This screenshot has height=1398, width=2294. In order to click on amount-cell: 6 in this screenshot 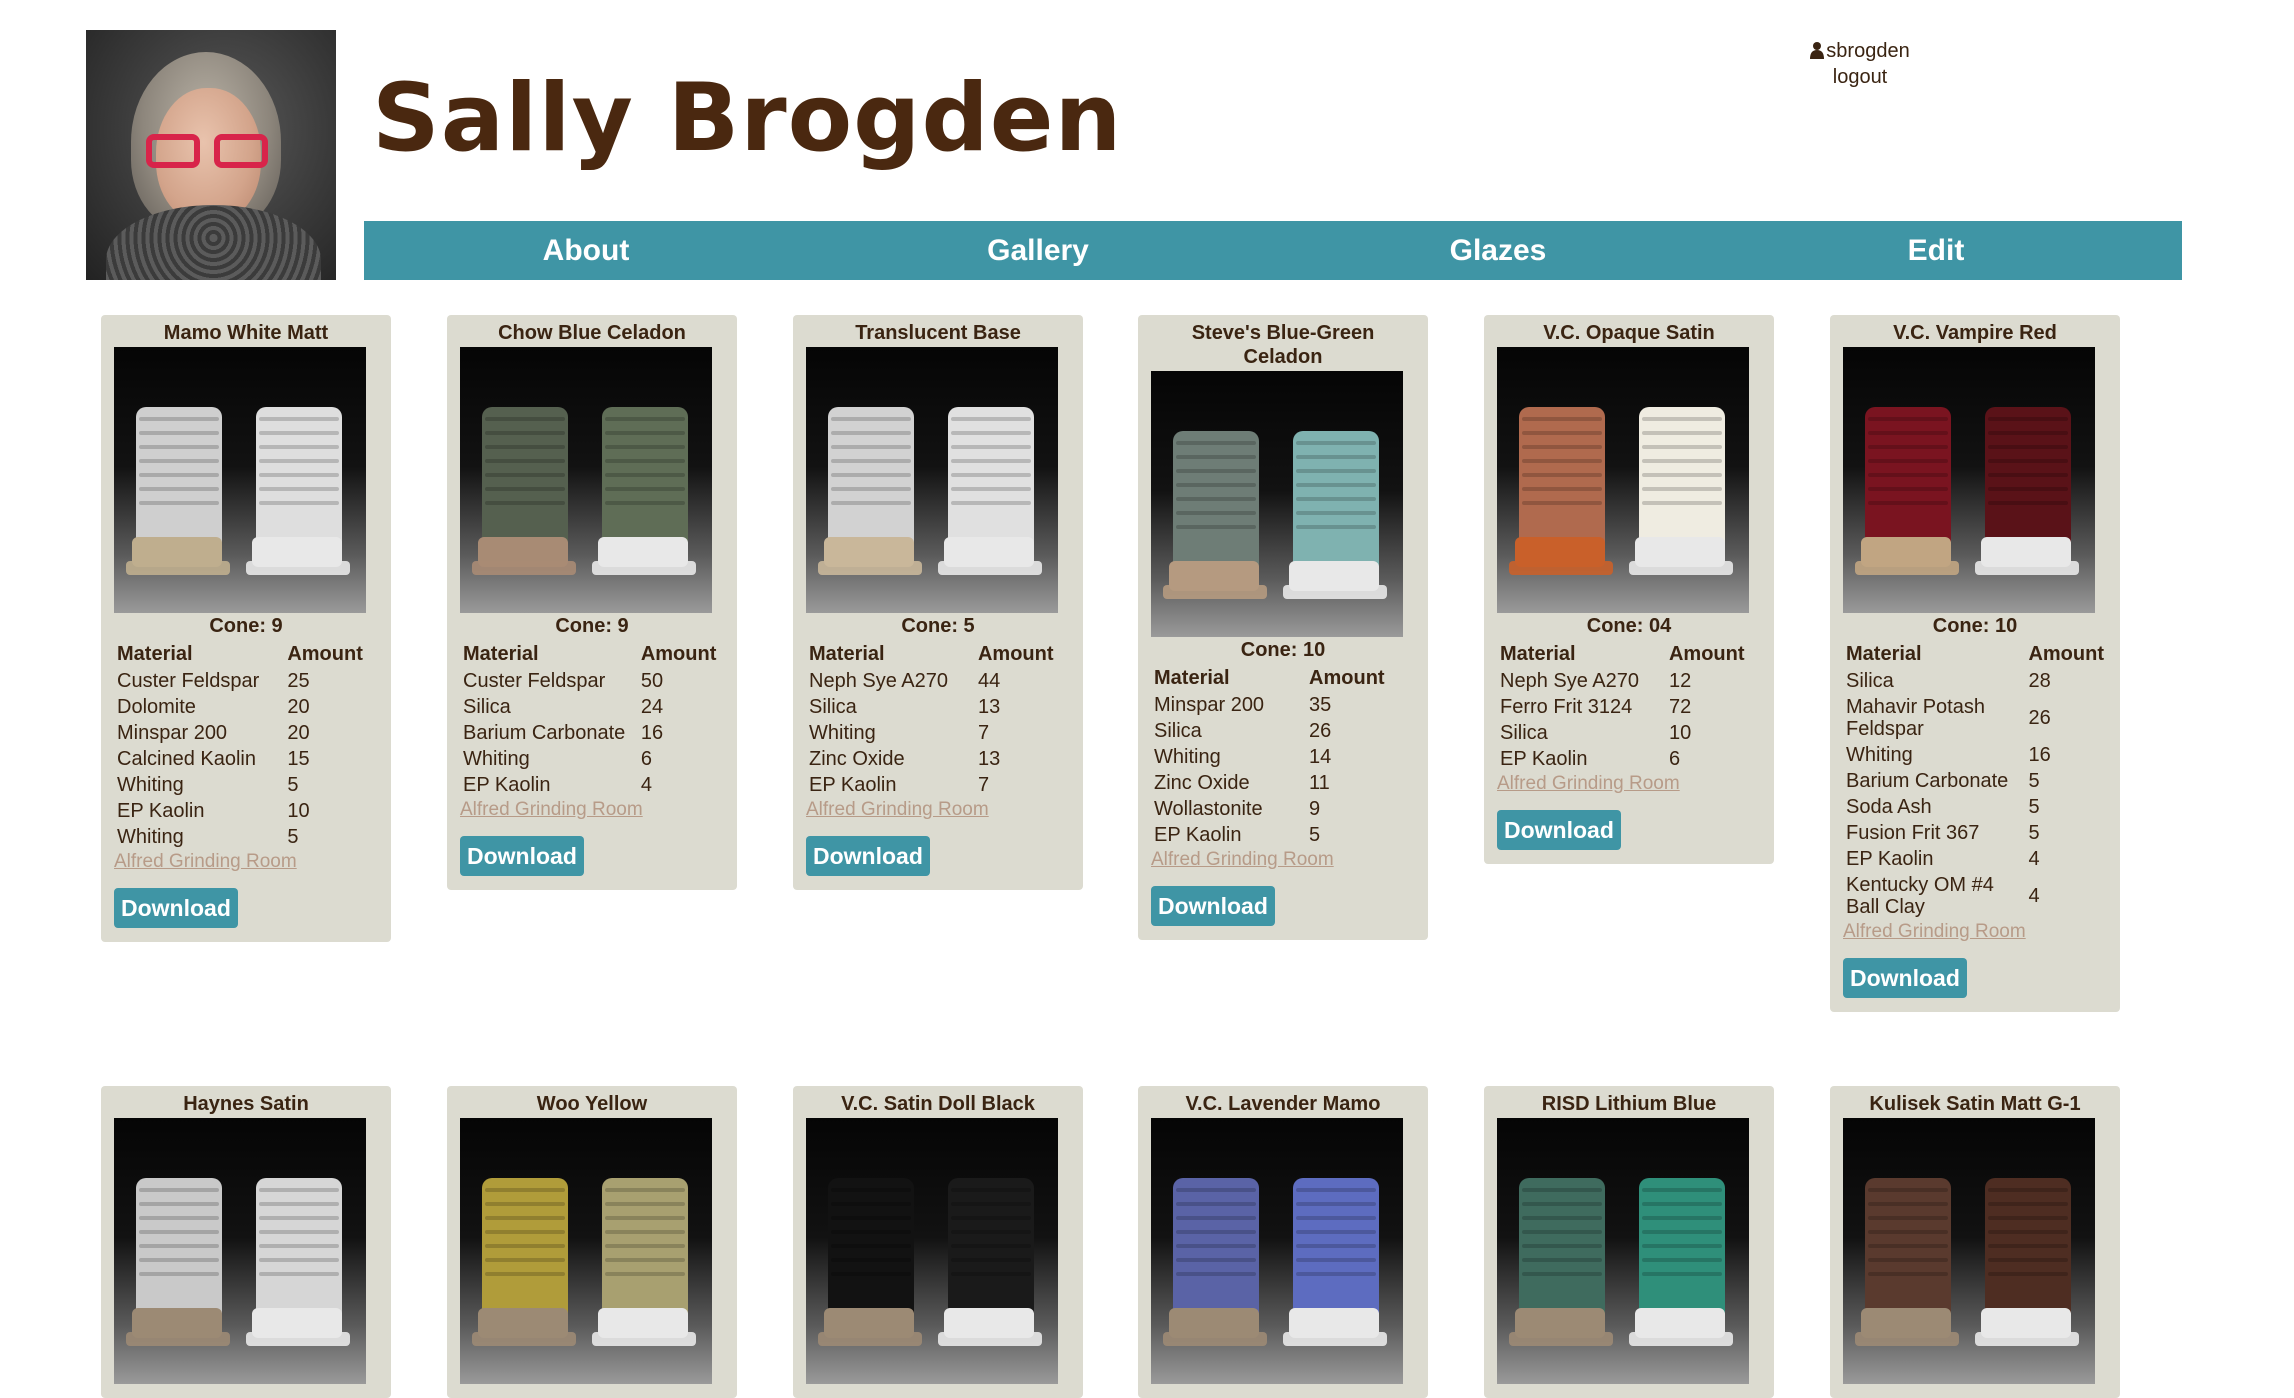, I will do `click(646, 759)`.